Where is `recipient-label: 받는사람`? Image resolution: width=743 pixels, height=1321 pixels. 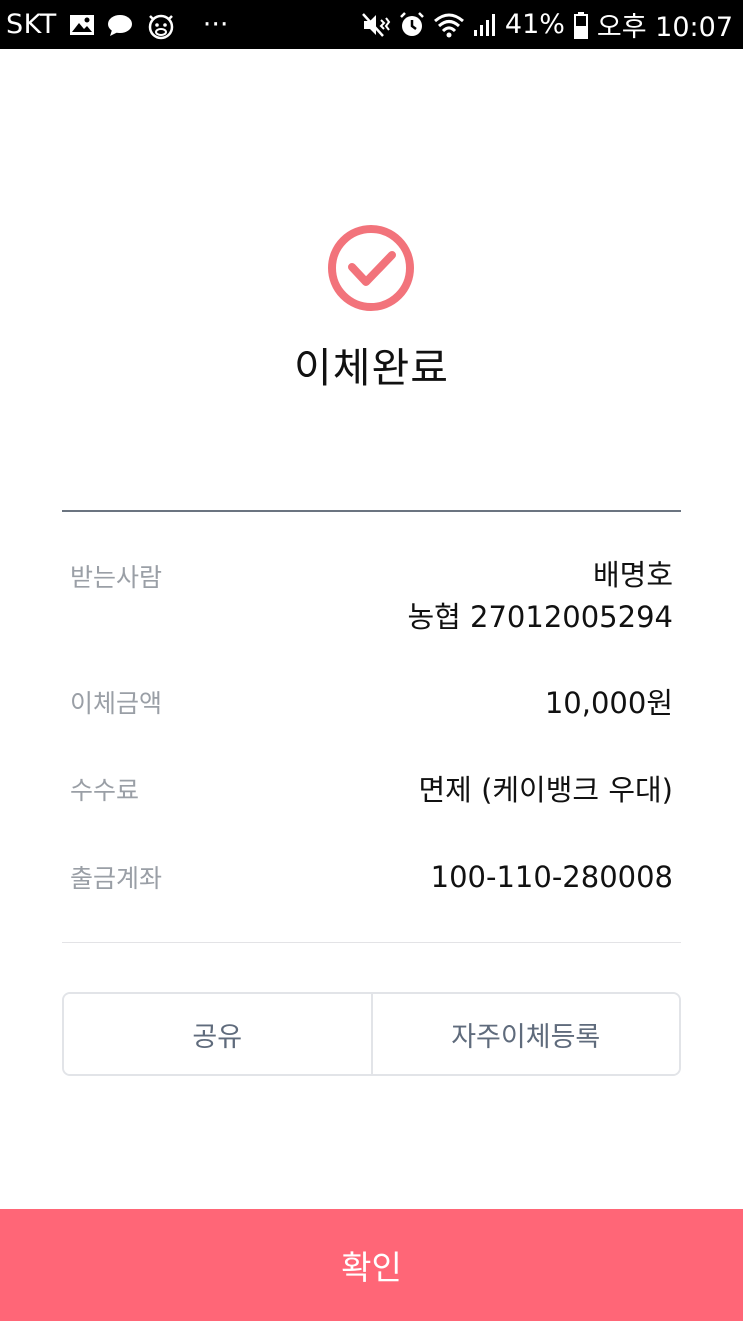 recipient-label: 받는사람 is located at coordinates (116, 577).